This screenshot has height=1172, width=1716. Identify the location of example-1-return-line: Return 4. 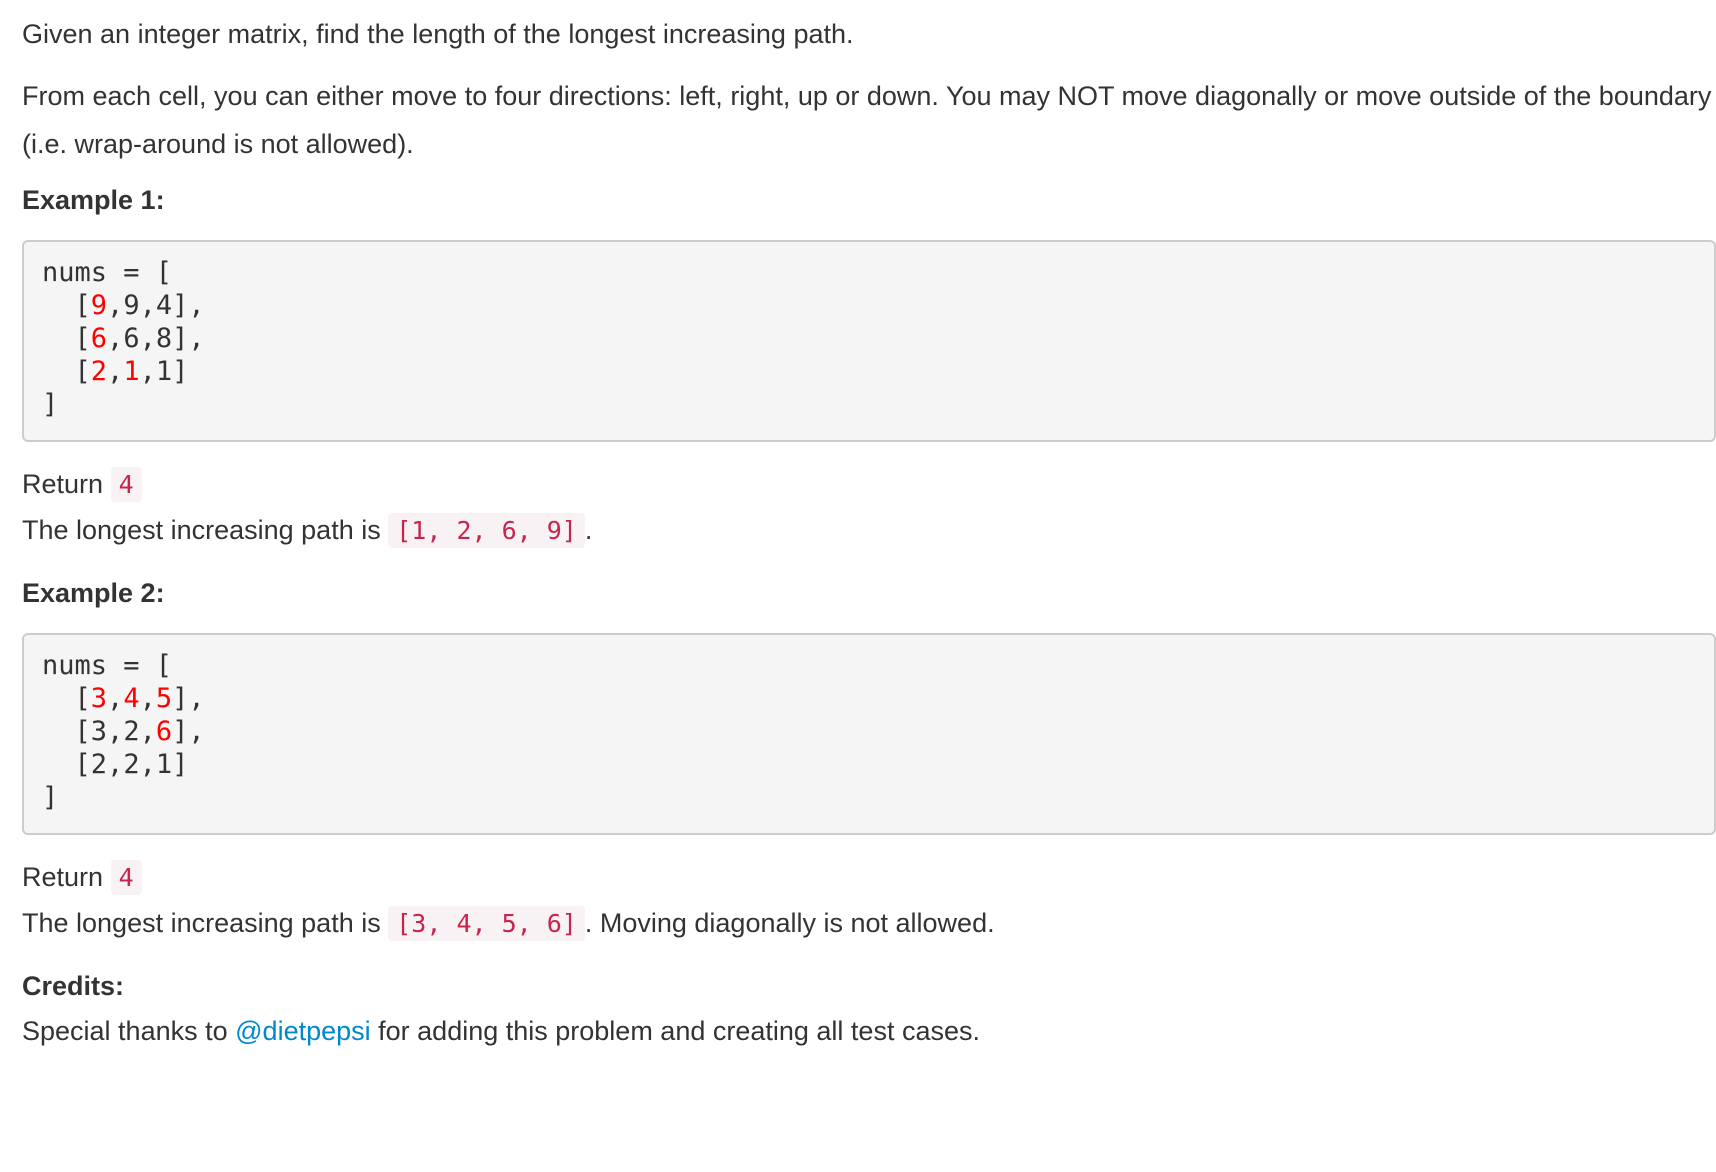
(82, 484).